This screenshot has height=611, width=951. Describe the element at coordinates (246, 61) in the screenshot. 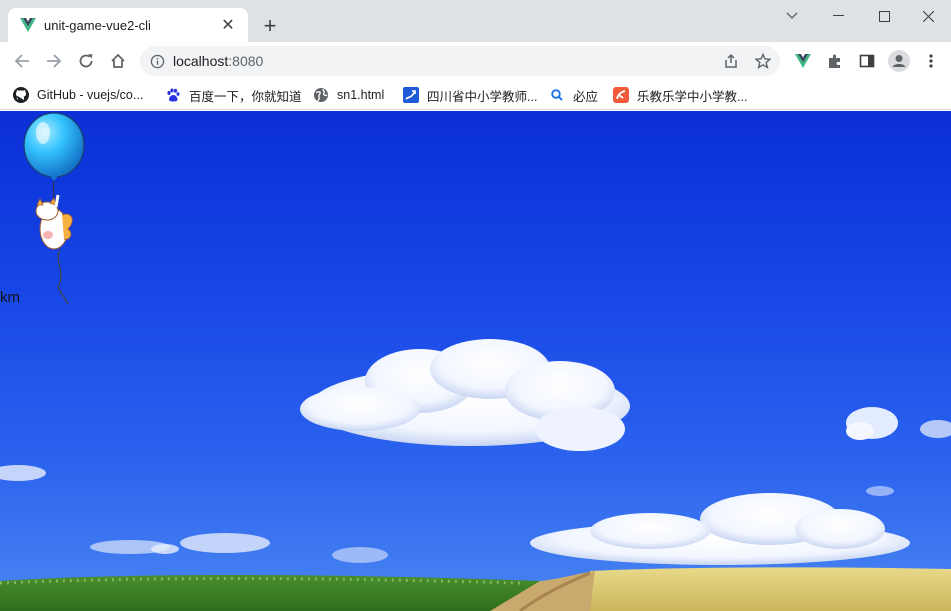

I see `url-port: :8080` at that location.